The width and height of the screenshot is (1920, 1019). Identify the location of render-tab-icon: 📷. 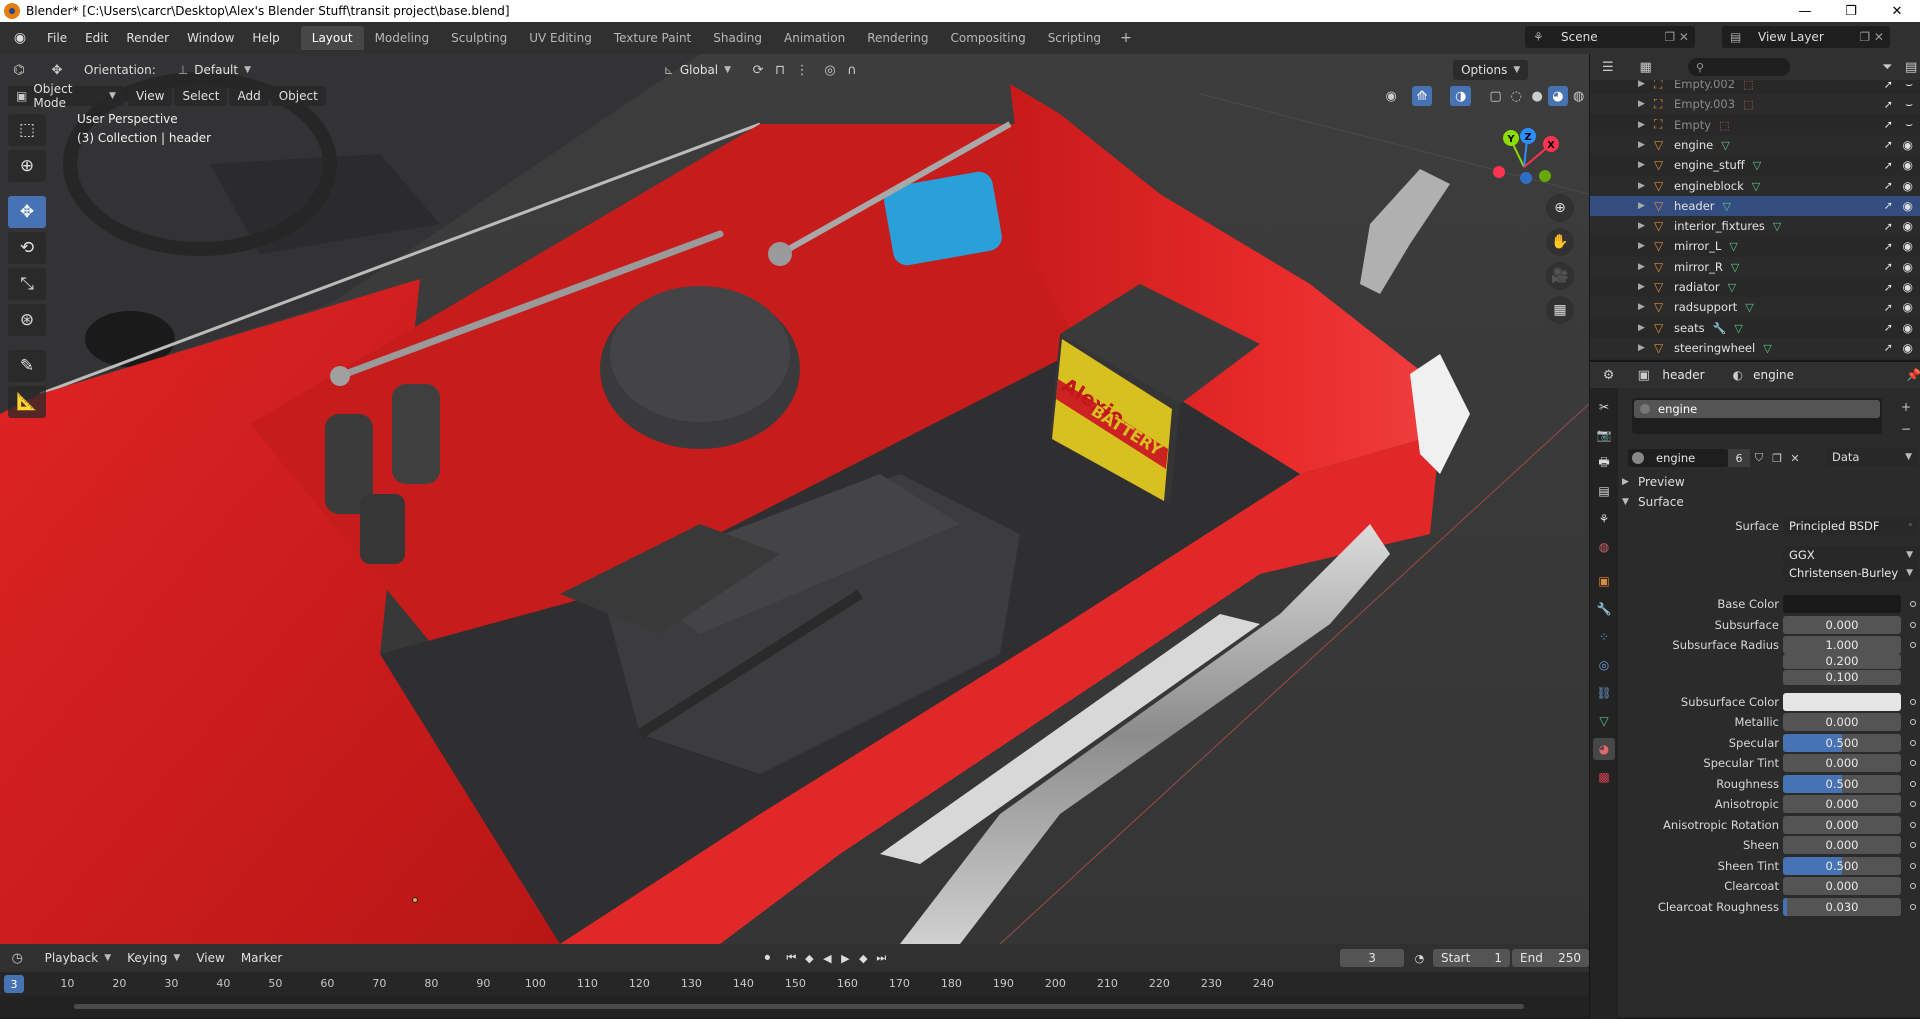
(1604, 435).